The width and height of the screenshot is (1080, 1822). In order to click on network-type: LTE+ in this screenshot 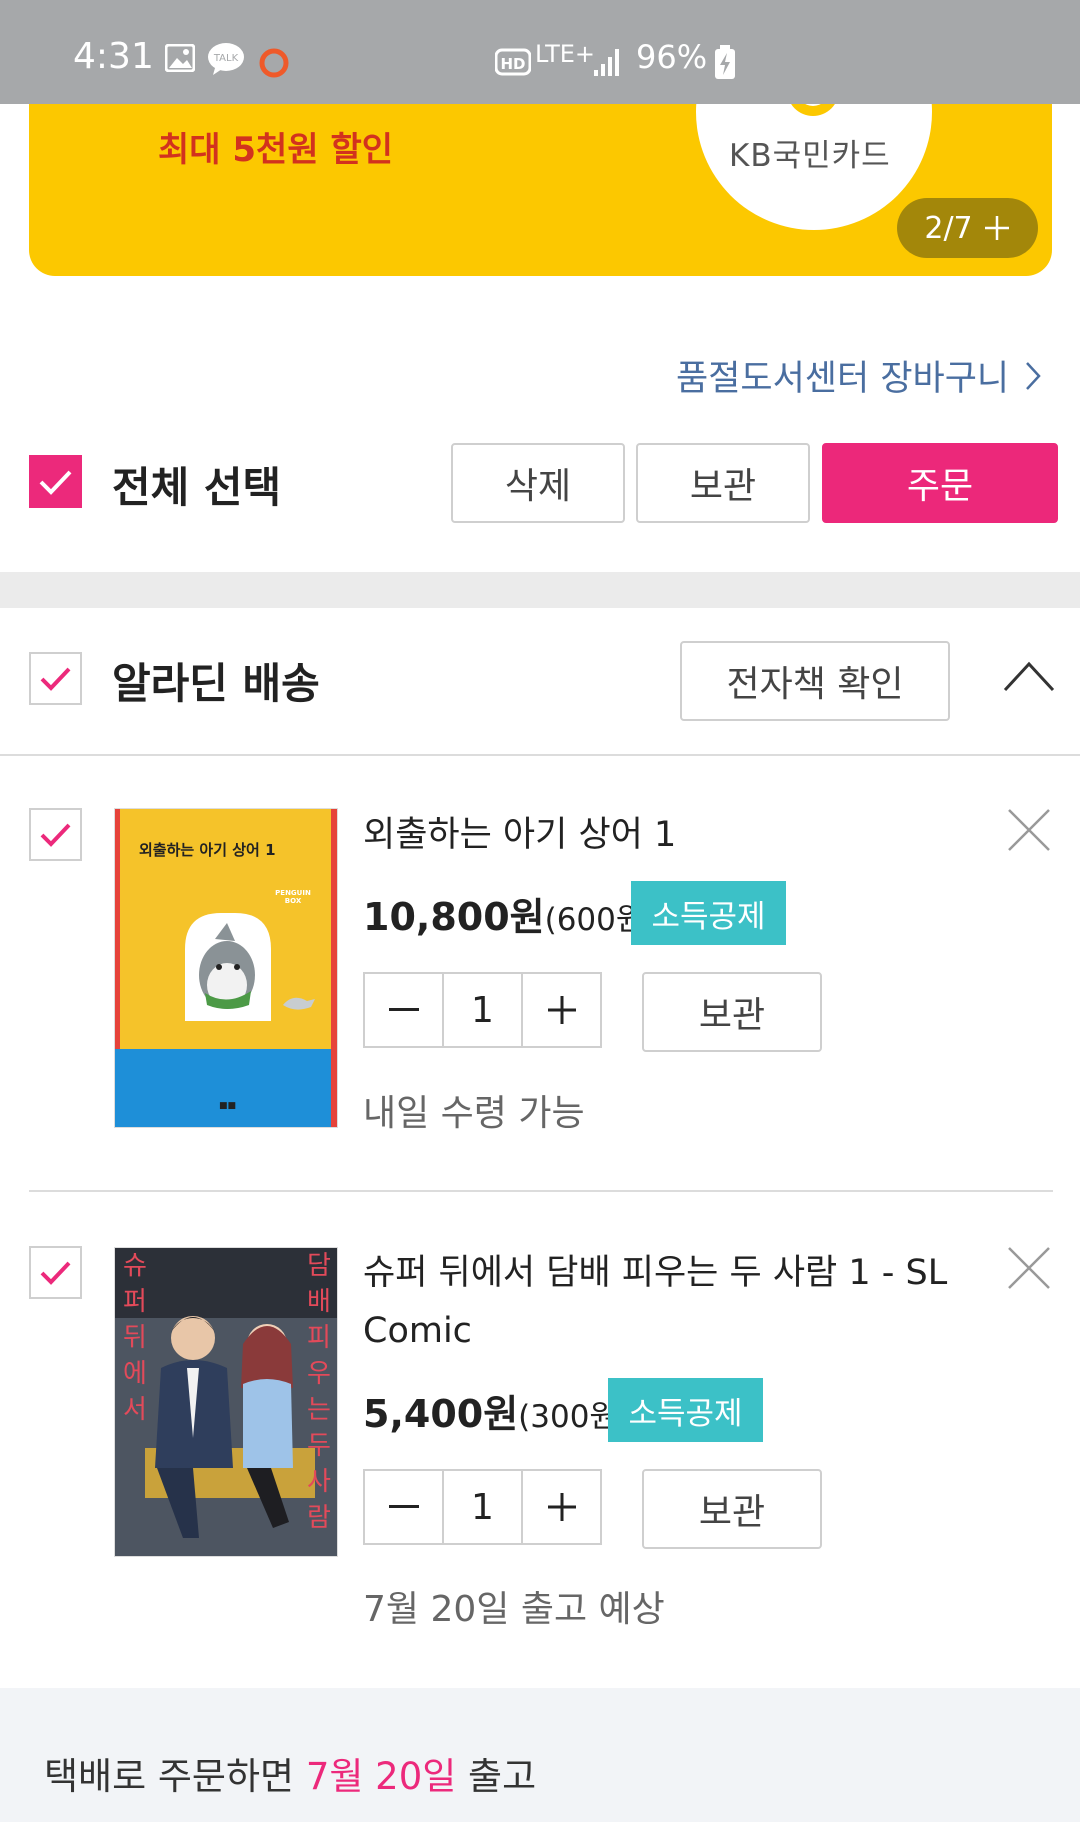, I will do `click(565, 54)`.